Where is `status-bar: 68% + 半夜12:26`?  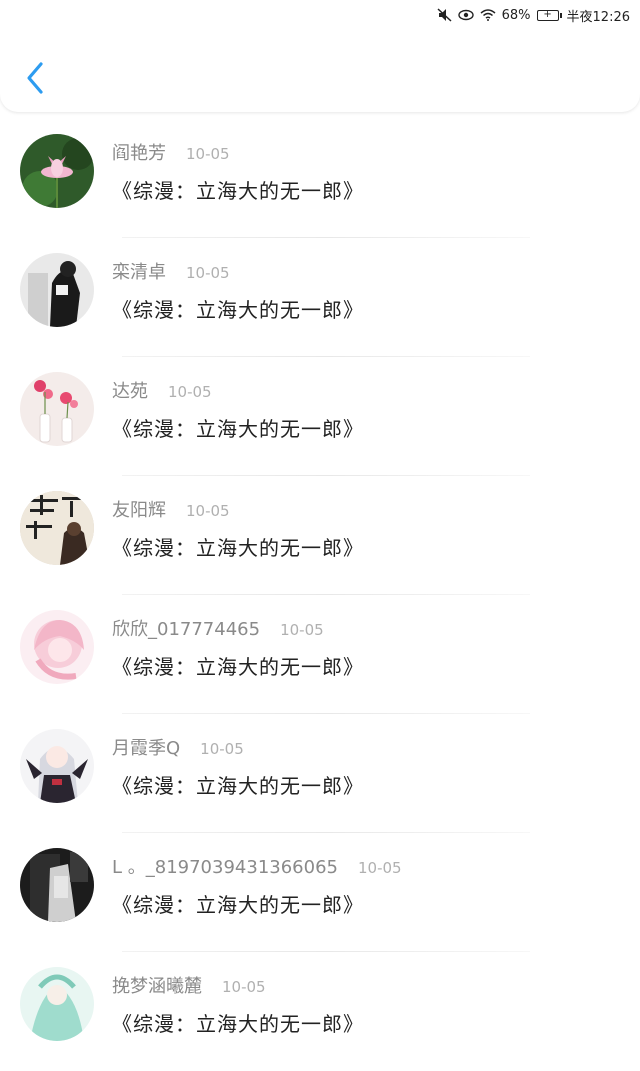 status-bar: 68% + 半夜12:26 is located at coordinates (320, 15).